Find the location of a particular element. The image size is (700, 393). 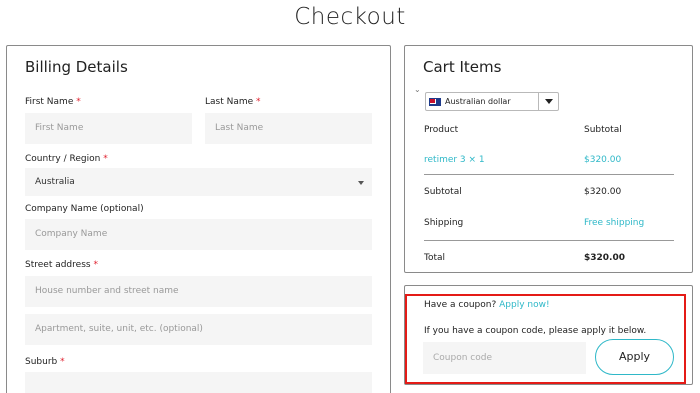

country-select: Australia is located at coordinates (198, 182).